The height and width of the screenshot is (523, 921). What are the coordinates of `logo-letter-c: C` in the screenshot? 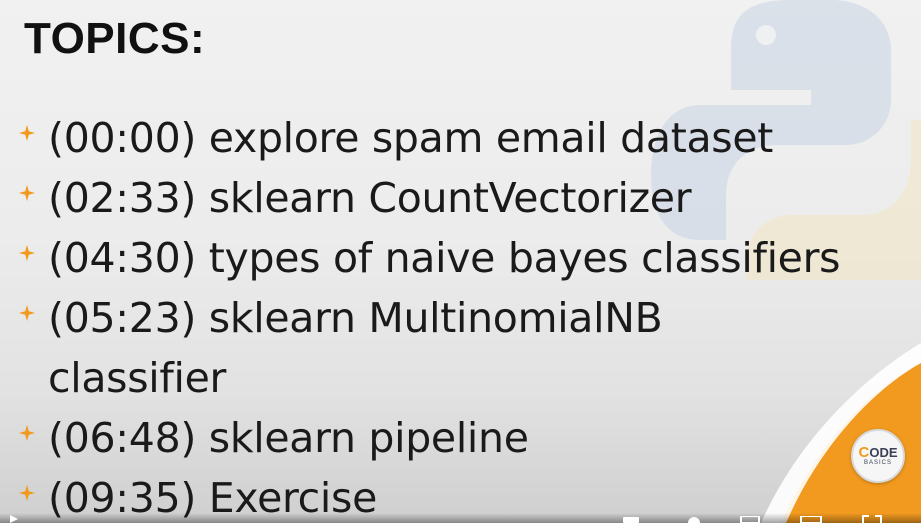 It's located at (864, 452).